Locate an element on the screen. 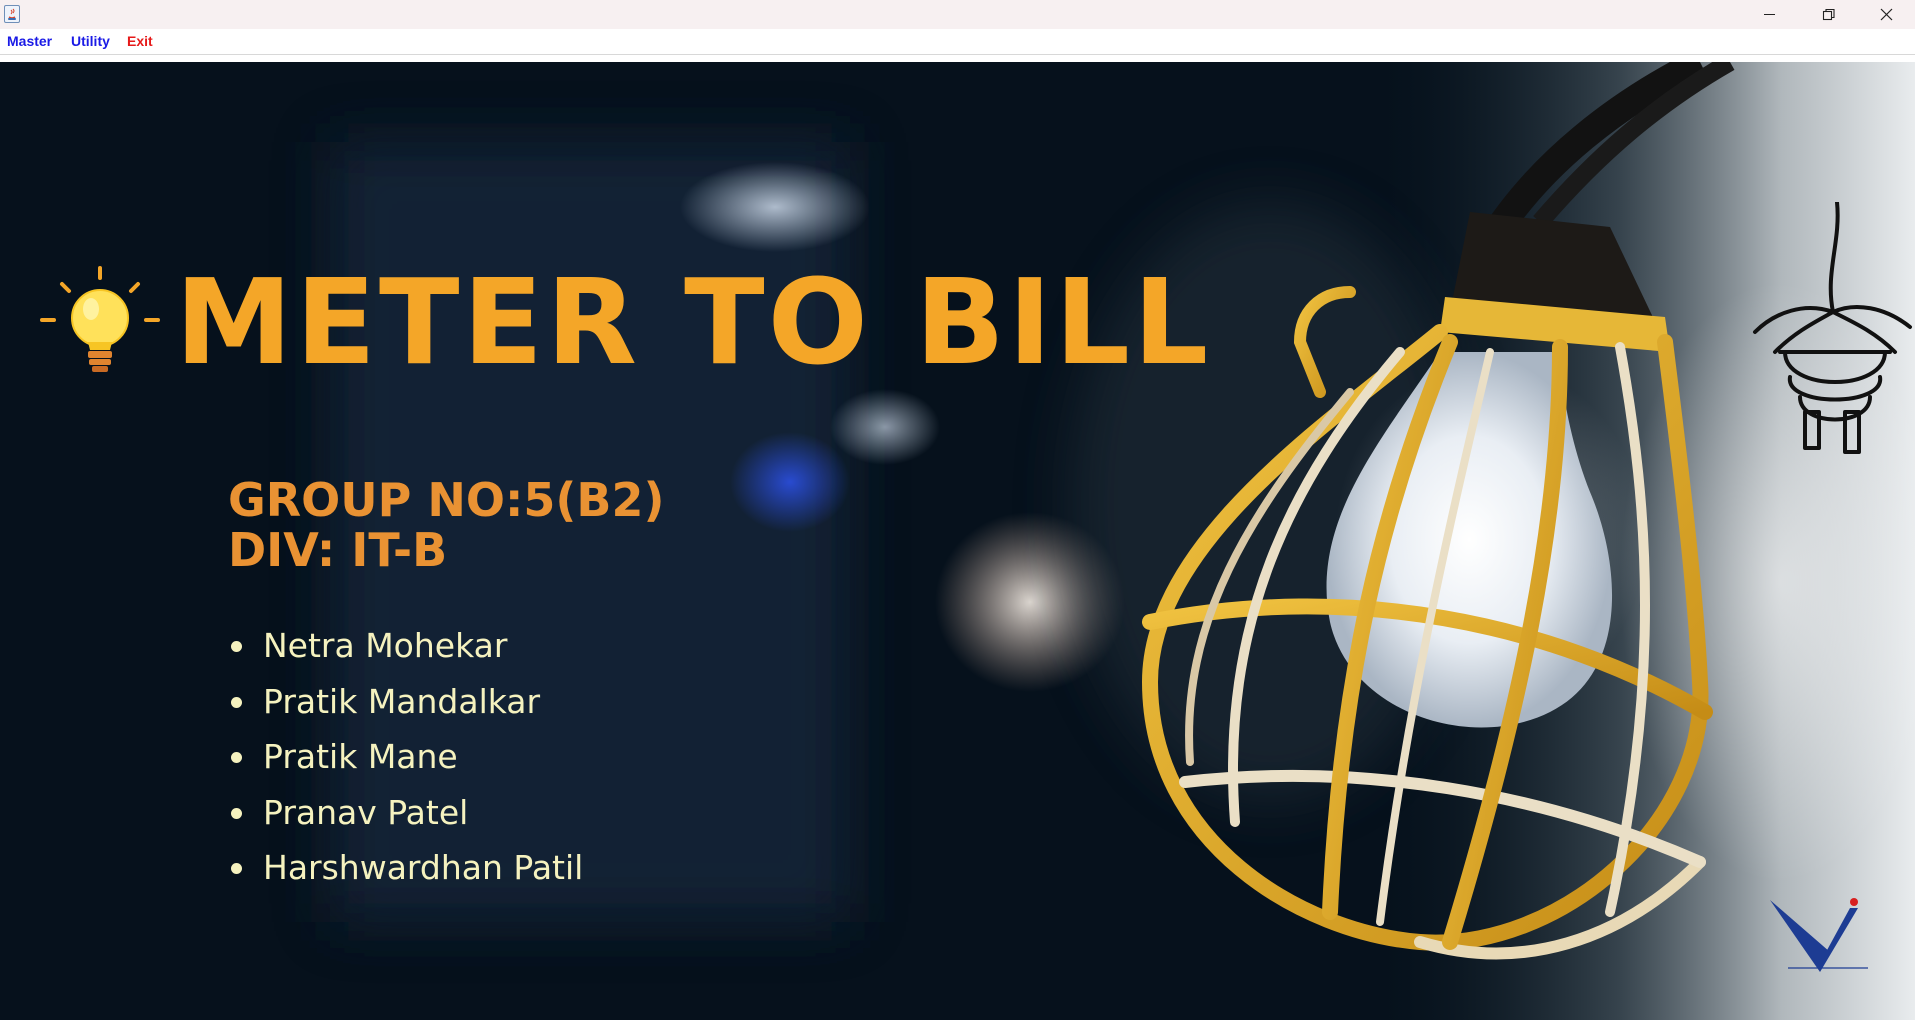 The image size is (1915, 1020). close-button is located at coordinates (1886, 14).